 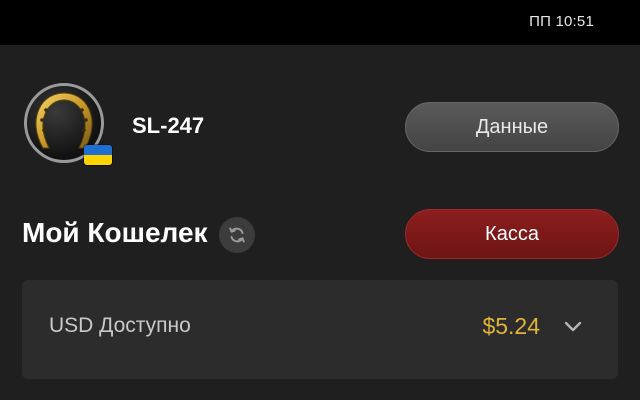 I want to click on chevron-down-icon, so click(x=573, y=327).